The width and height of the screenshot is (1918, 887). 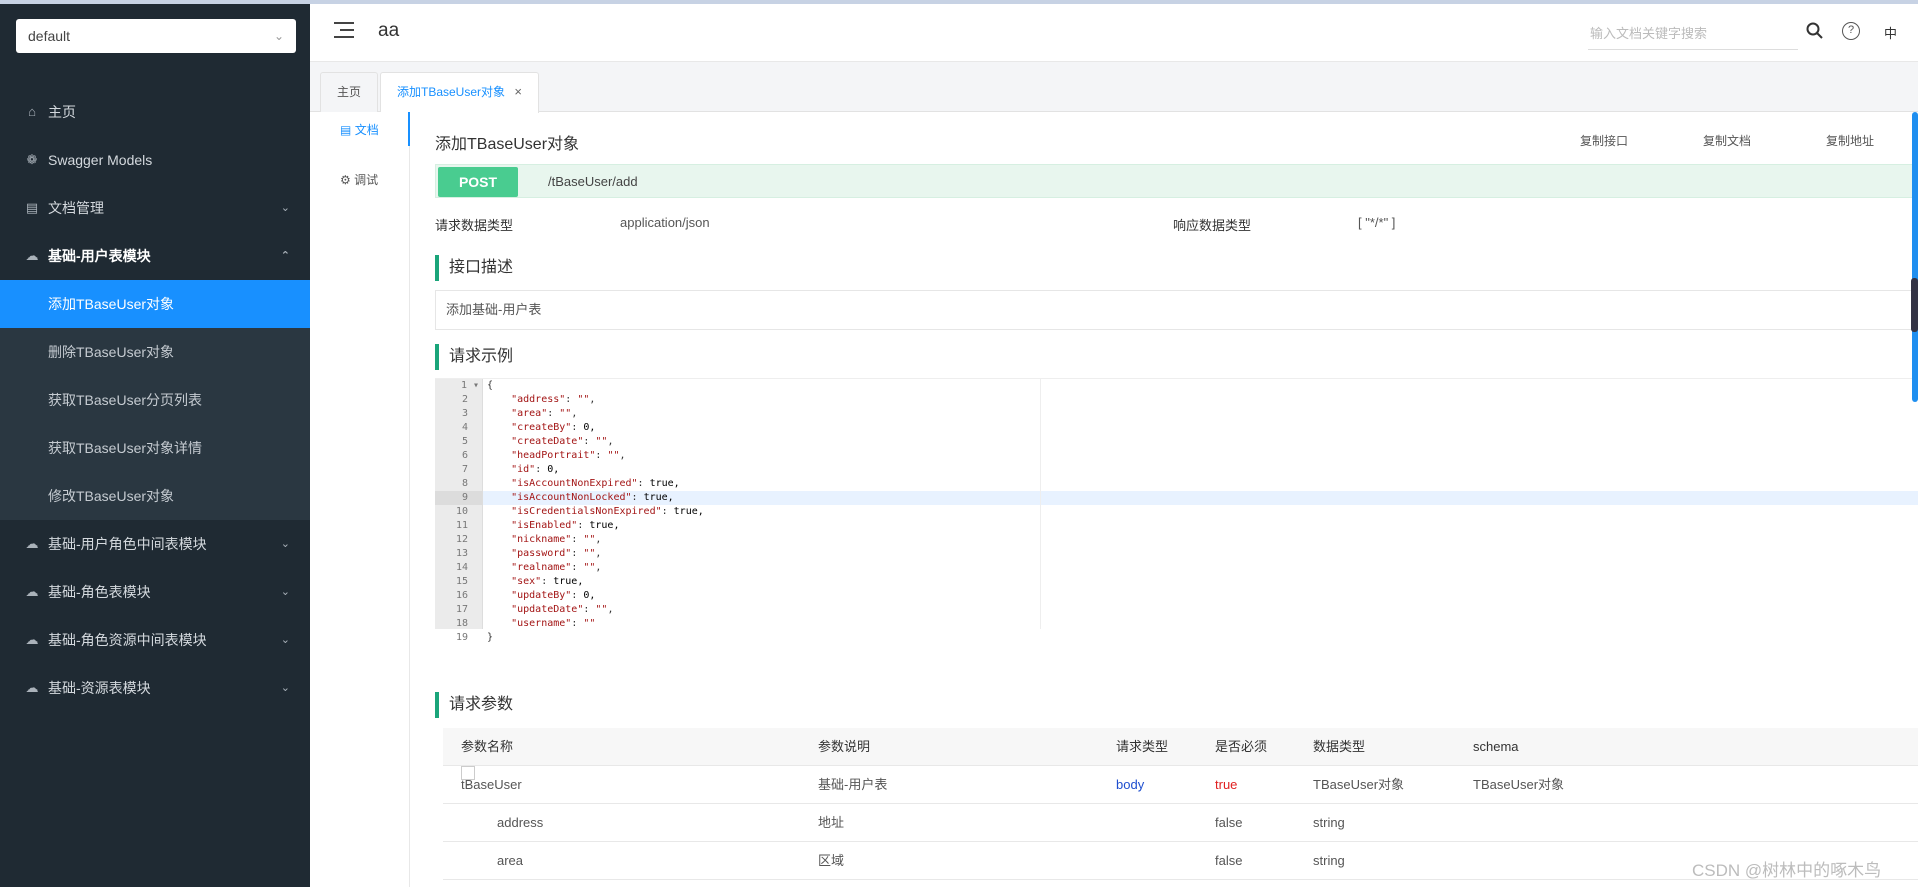 What do you see at coordinates (345, 180) in the screenshot?
I see `bug-icon: ⚙` at bounding box center [345, 180].